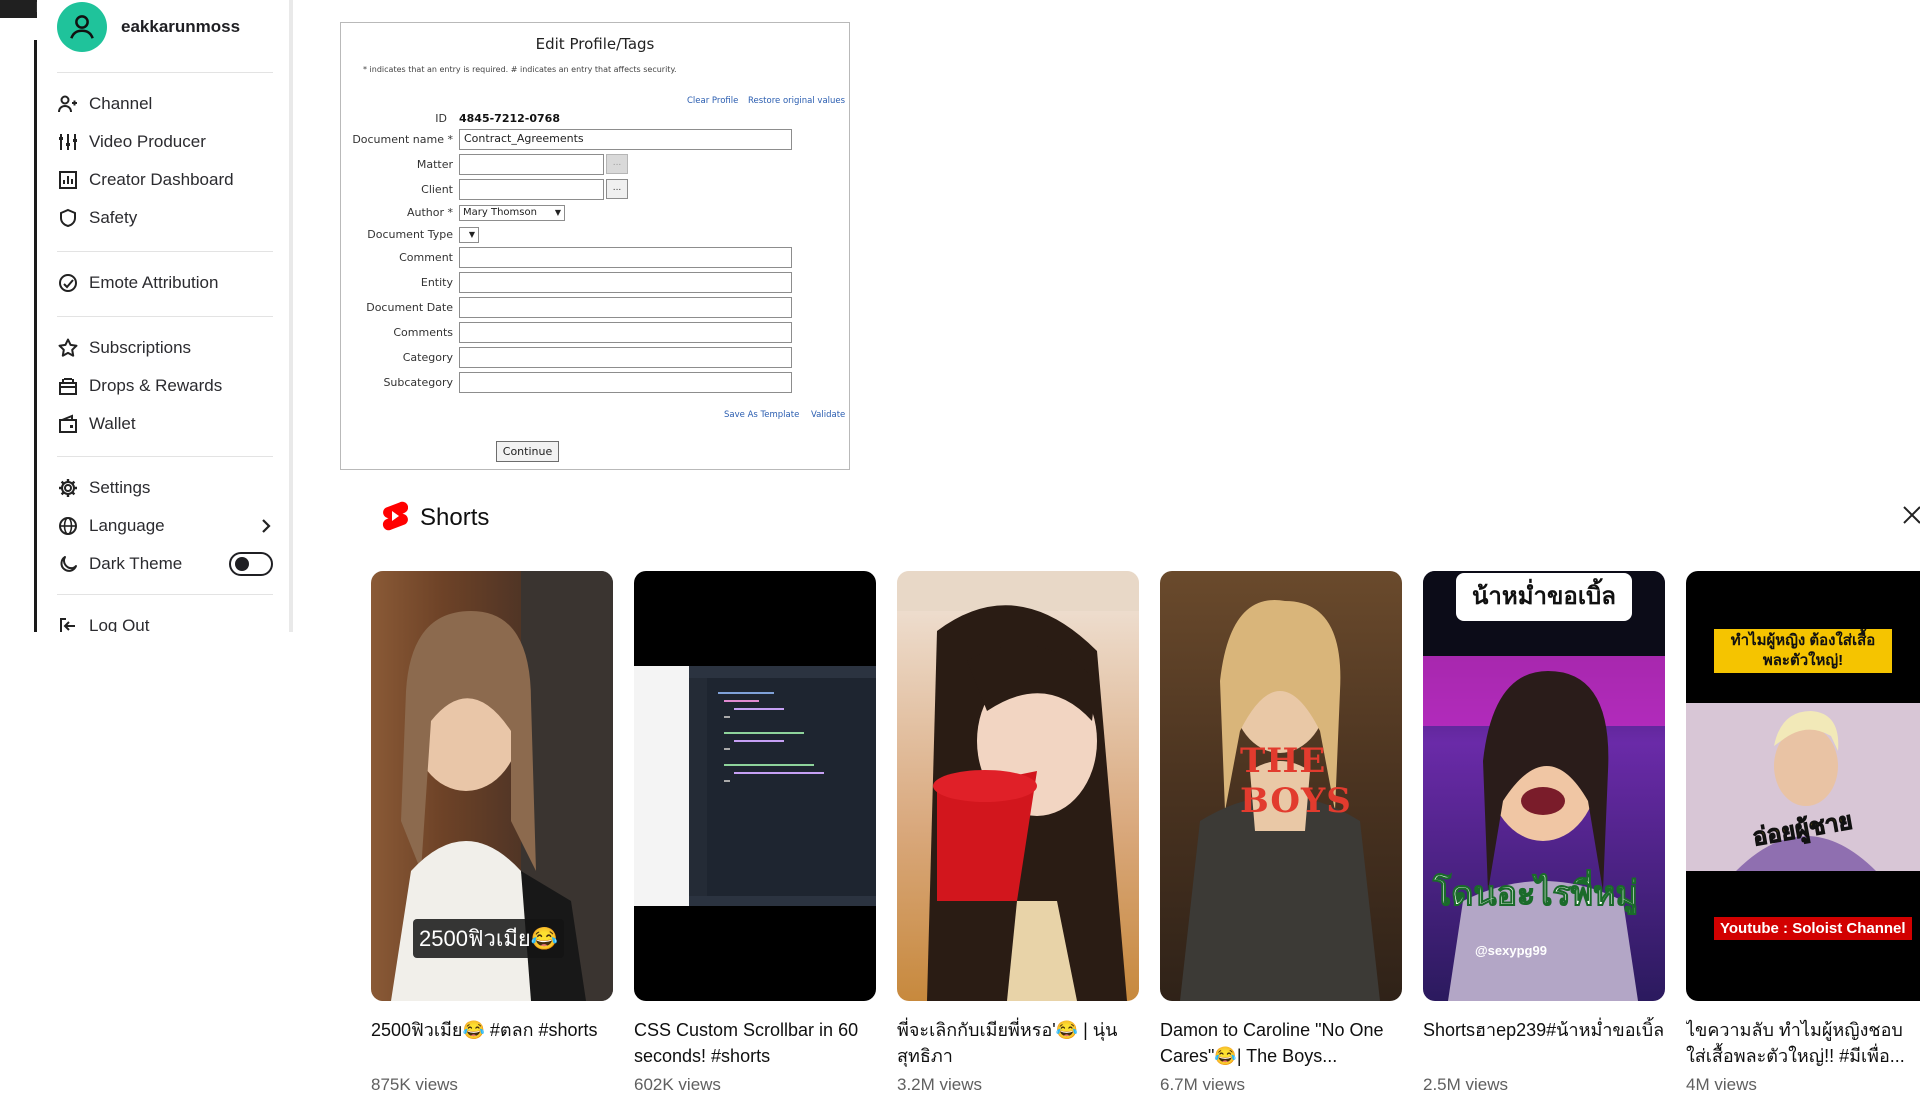 The height and width of the screenshot is (1095, 1920). I want to click on continue-button: Continue, so click(527, 451).